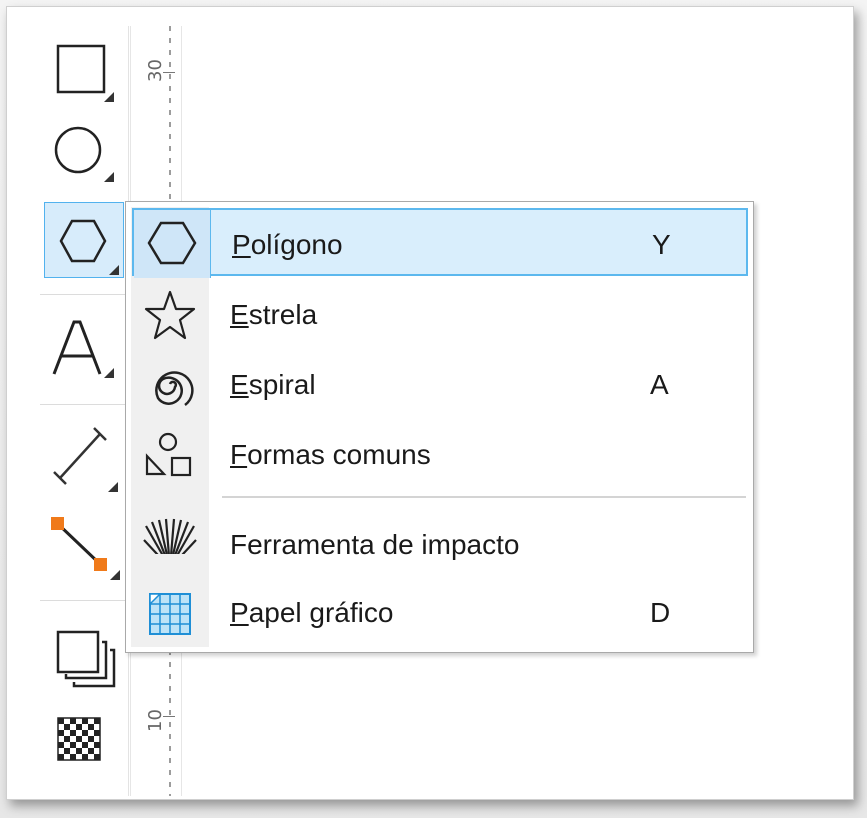 The image size is (867, 818). What do you see at coordinates (440, 384) in the screenshot?
I see `menu-item-espiral: Espiral A` at bounding box center [440, 384].